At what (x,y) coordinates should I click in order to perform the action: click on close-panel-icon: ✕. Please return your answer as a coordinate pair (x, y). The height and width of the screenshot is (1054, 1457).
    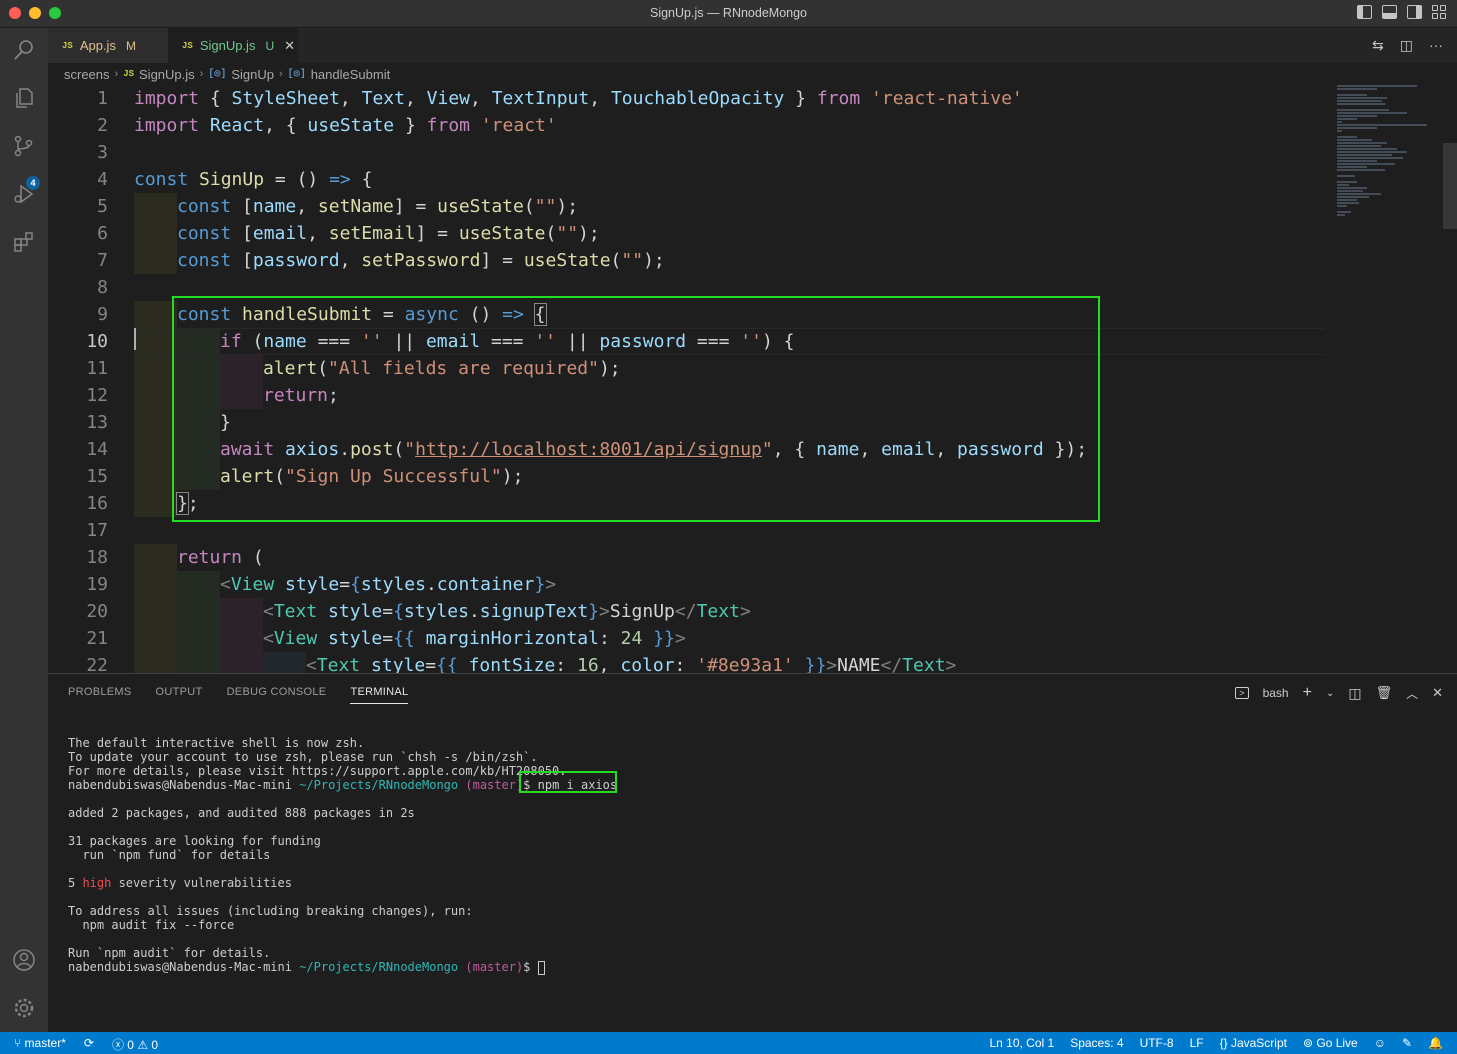
    Looking at the image, I should click on (1437, 693).